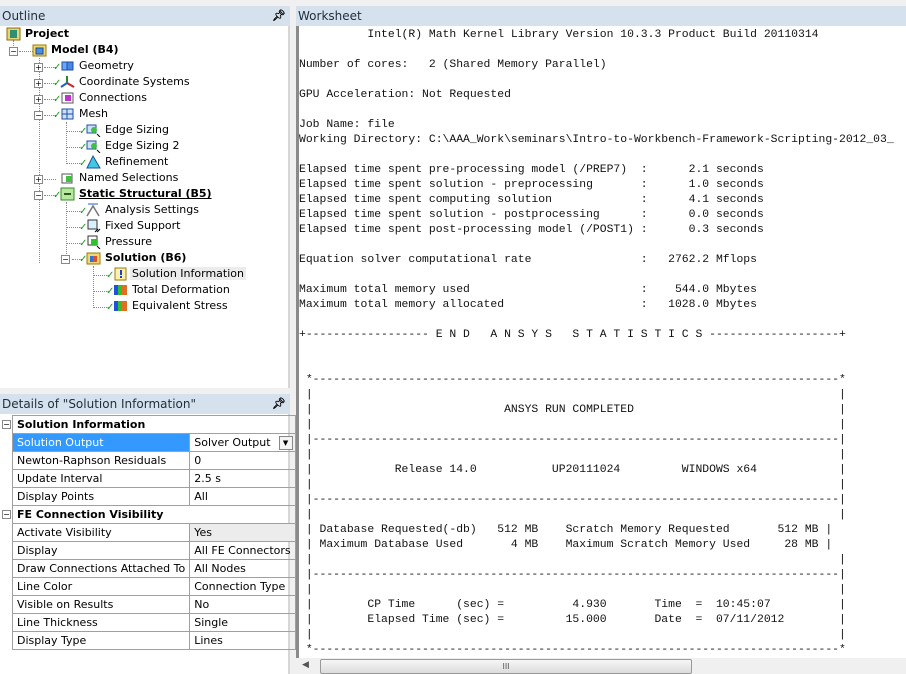 Image resolution: width=906 pixels, height=674 pixels. Describe the element at coordinates (93, 210) in the screenshot. I see `analysis-settings-icon` at that location.